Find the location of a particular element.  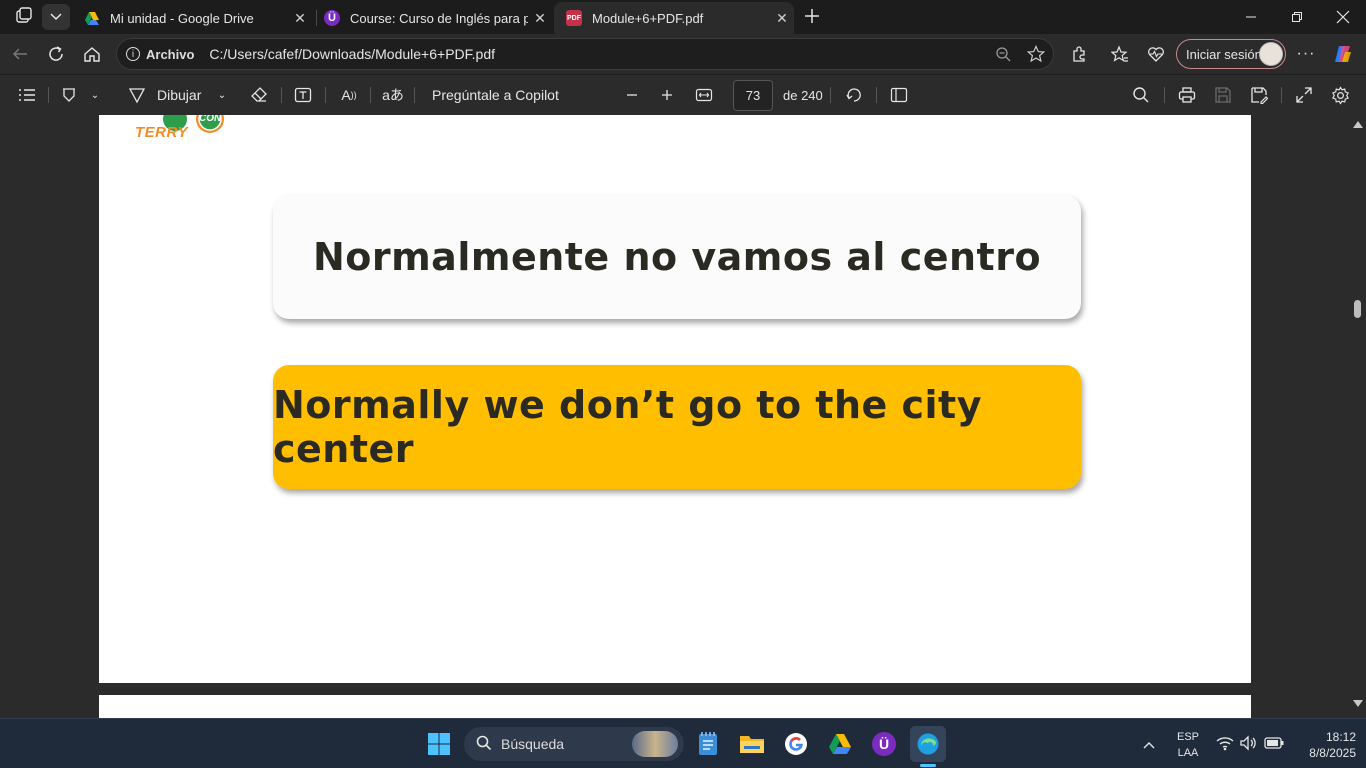

back-icon is located at coordinates (20, 54).